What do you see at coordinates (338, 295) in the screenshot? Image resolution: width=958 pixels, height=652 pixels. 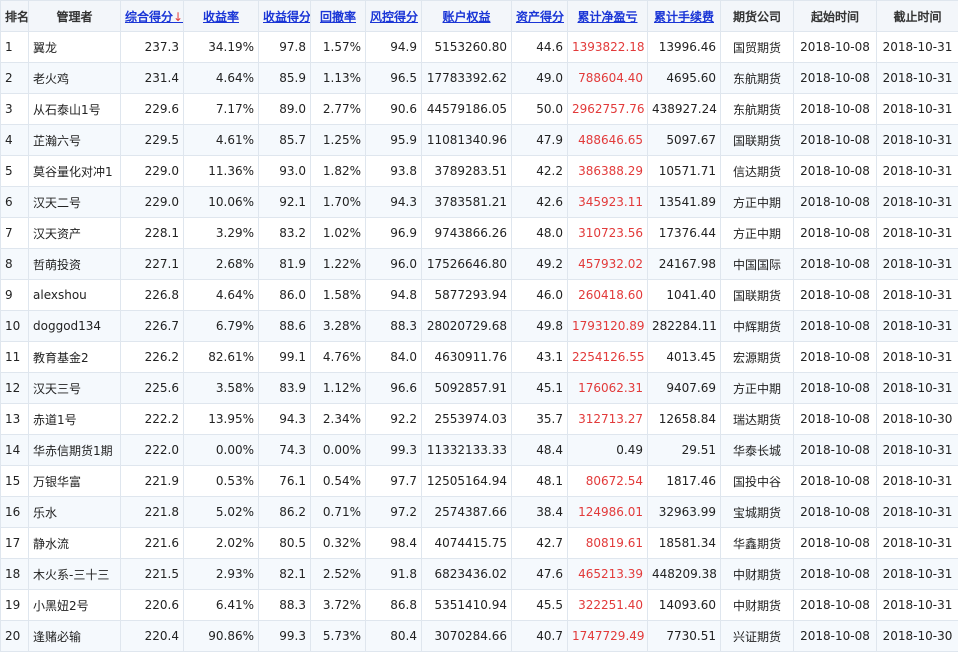 I see `cell-drawdown: 1.58%` at bounding box center [338, 295].